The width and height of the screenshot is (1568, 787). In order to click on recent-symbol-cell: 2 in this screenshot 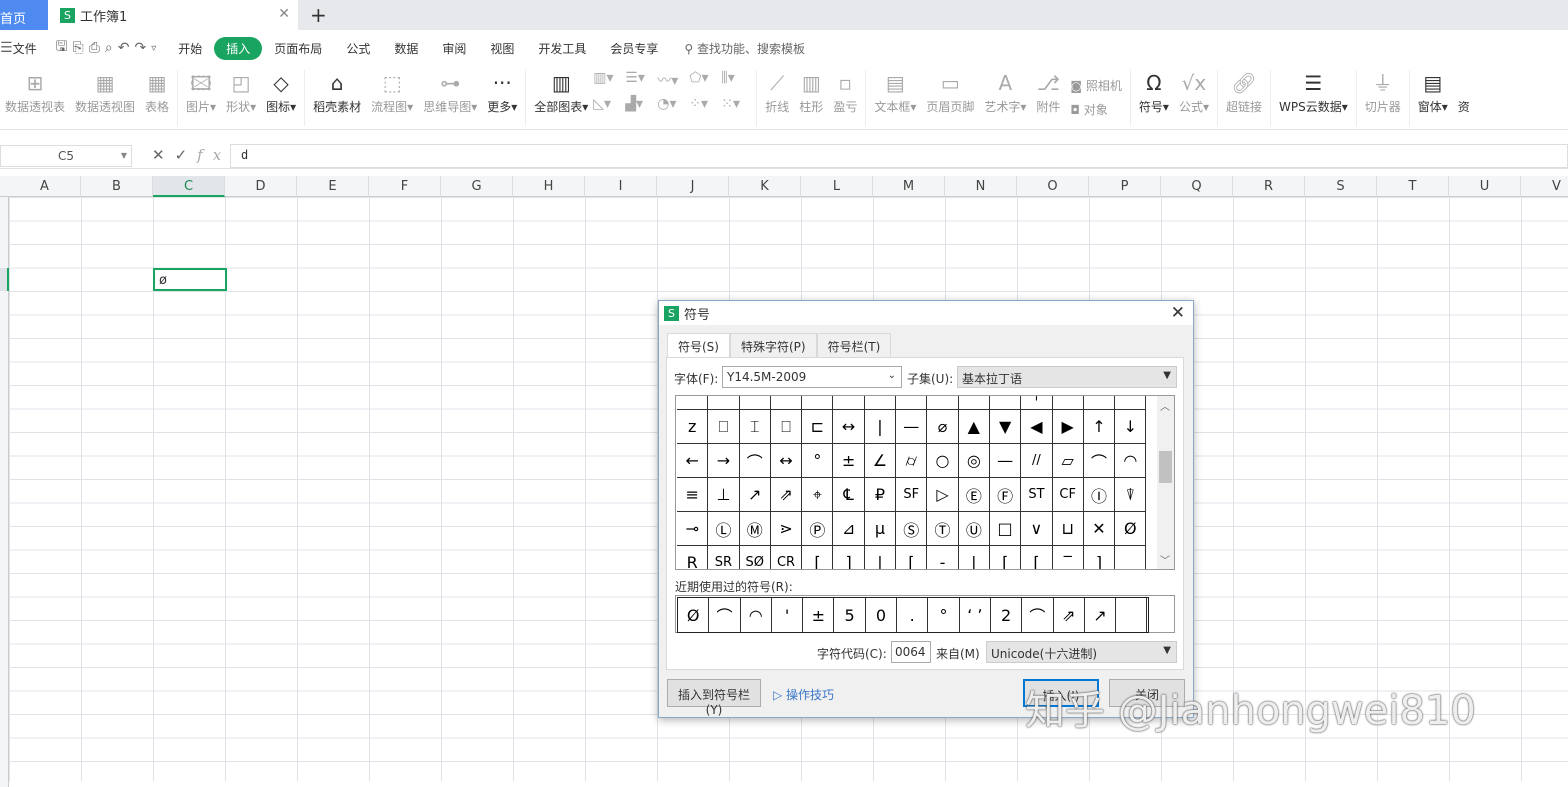, I will do `click(1007, 615)`.